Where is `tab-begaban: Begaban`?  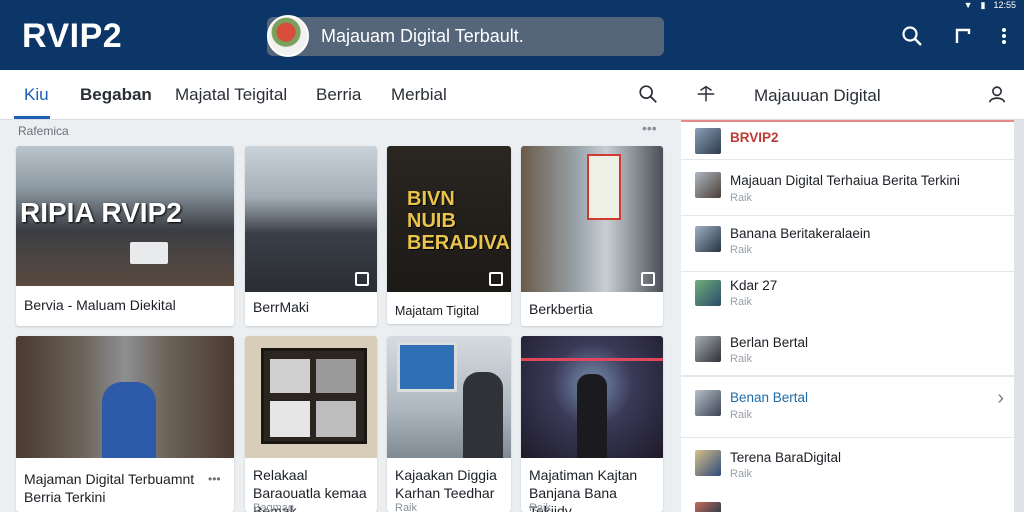 tab-begaban: Begaban is located at coordinates (116, 95).